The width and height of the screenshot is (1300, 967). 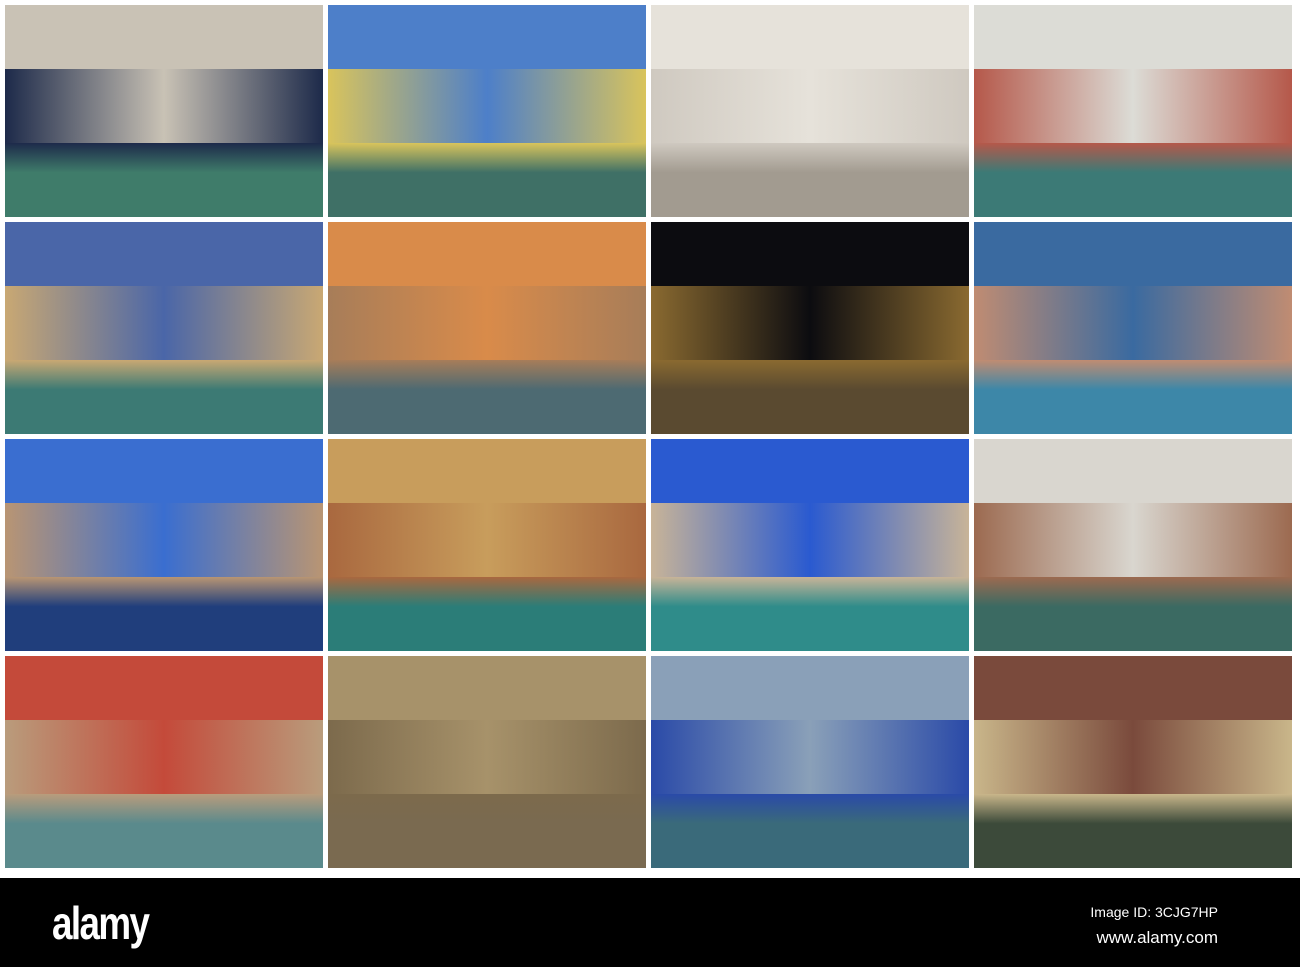 I want to click on alamy-logo: alamy, so click(x=101, y=923).